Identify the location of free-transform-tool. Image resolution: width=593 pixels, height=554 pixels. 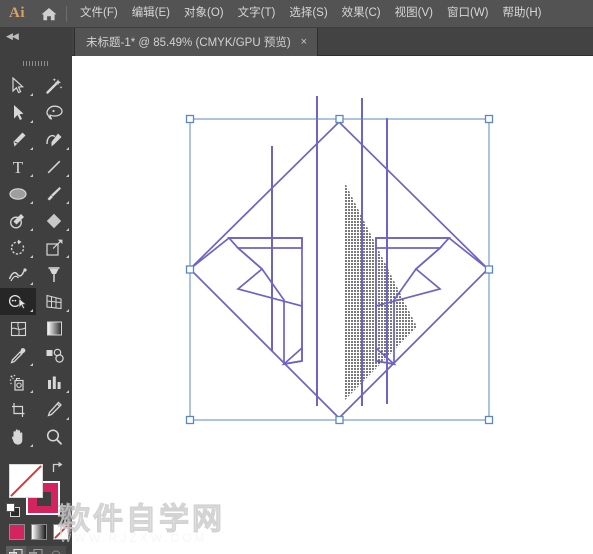
(54, 274).